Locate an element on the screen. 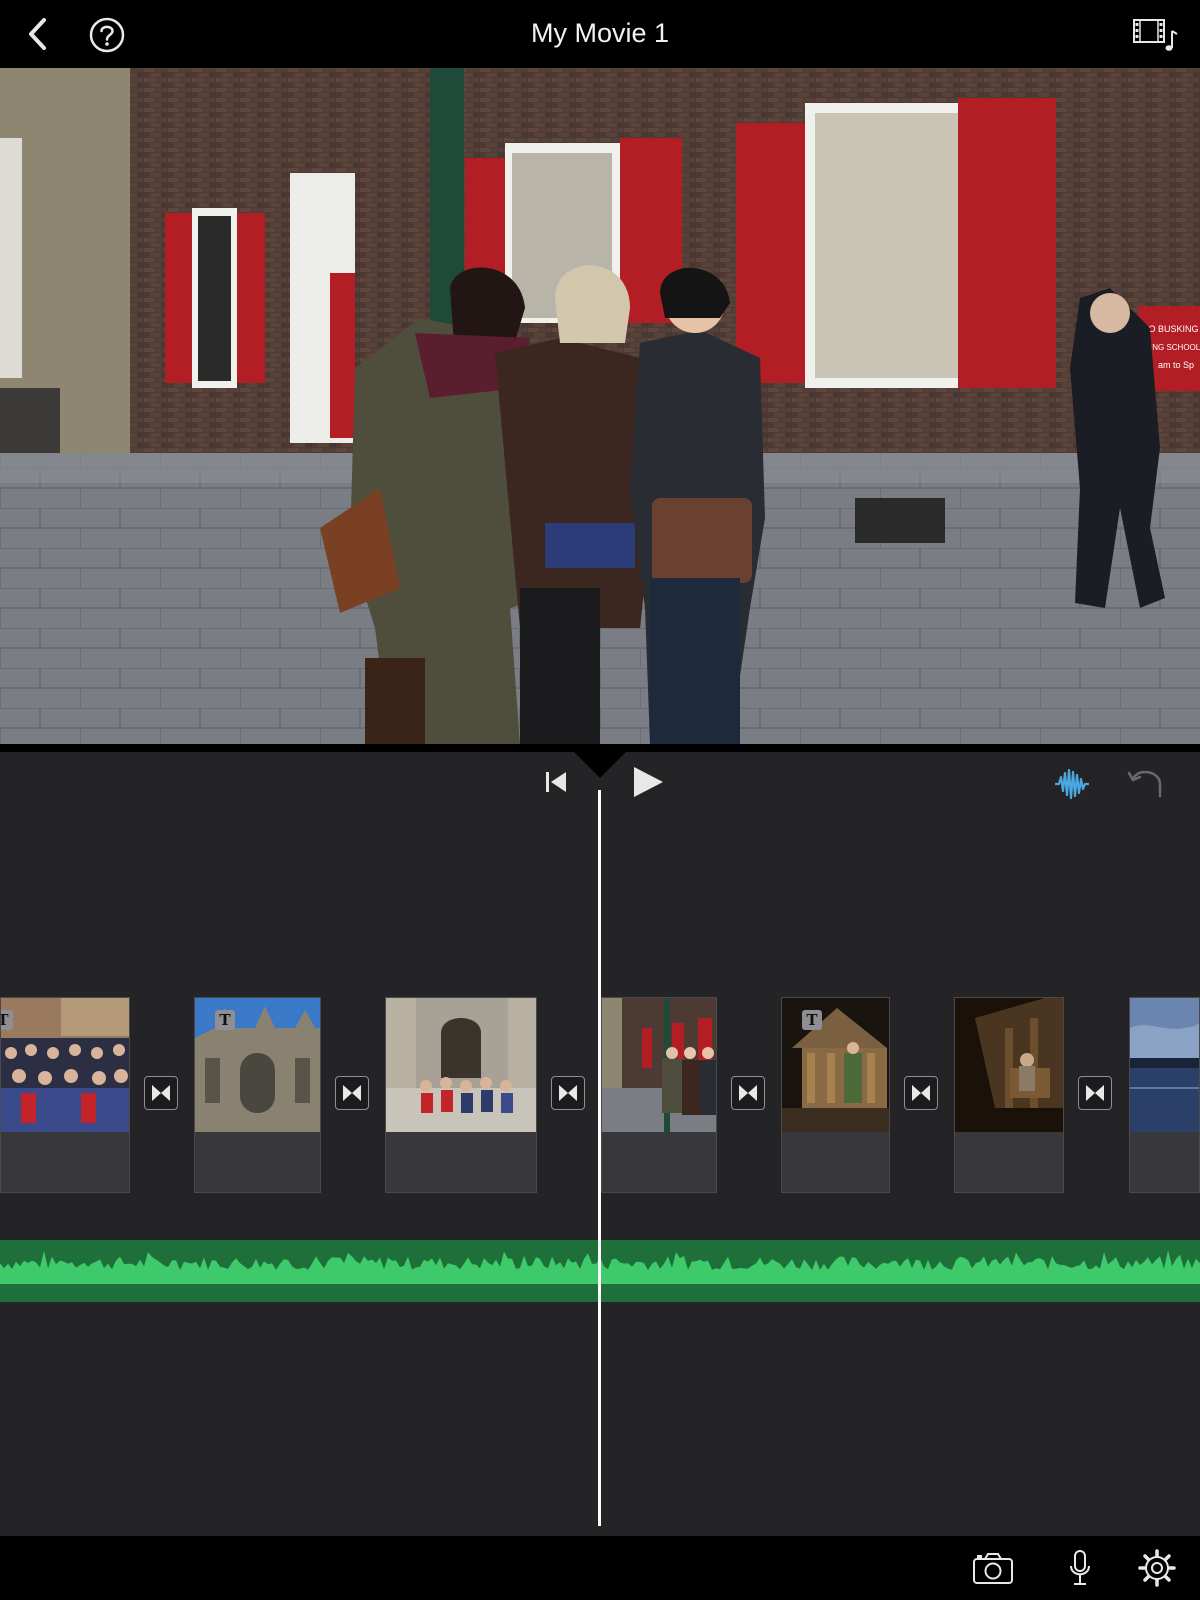 The width and height of the screenshot is (1200, 1600). clip-group-on-steps is located at coordinates (461, 1095).